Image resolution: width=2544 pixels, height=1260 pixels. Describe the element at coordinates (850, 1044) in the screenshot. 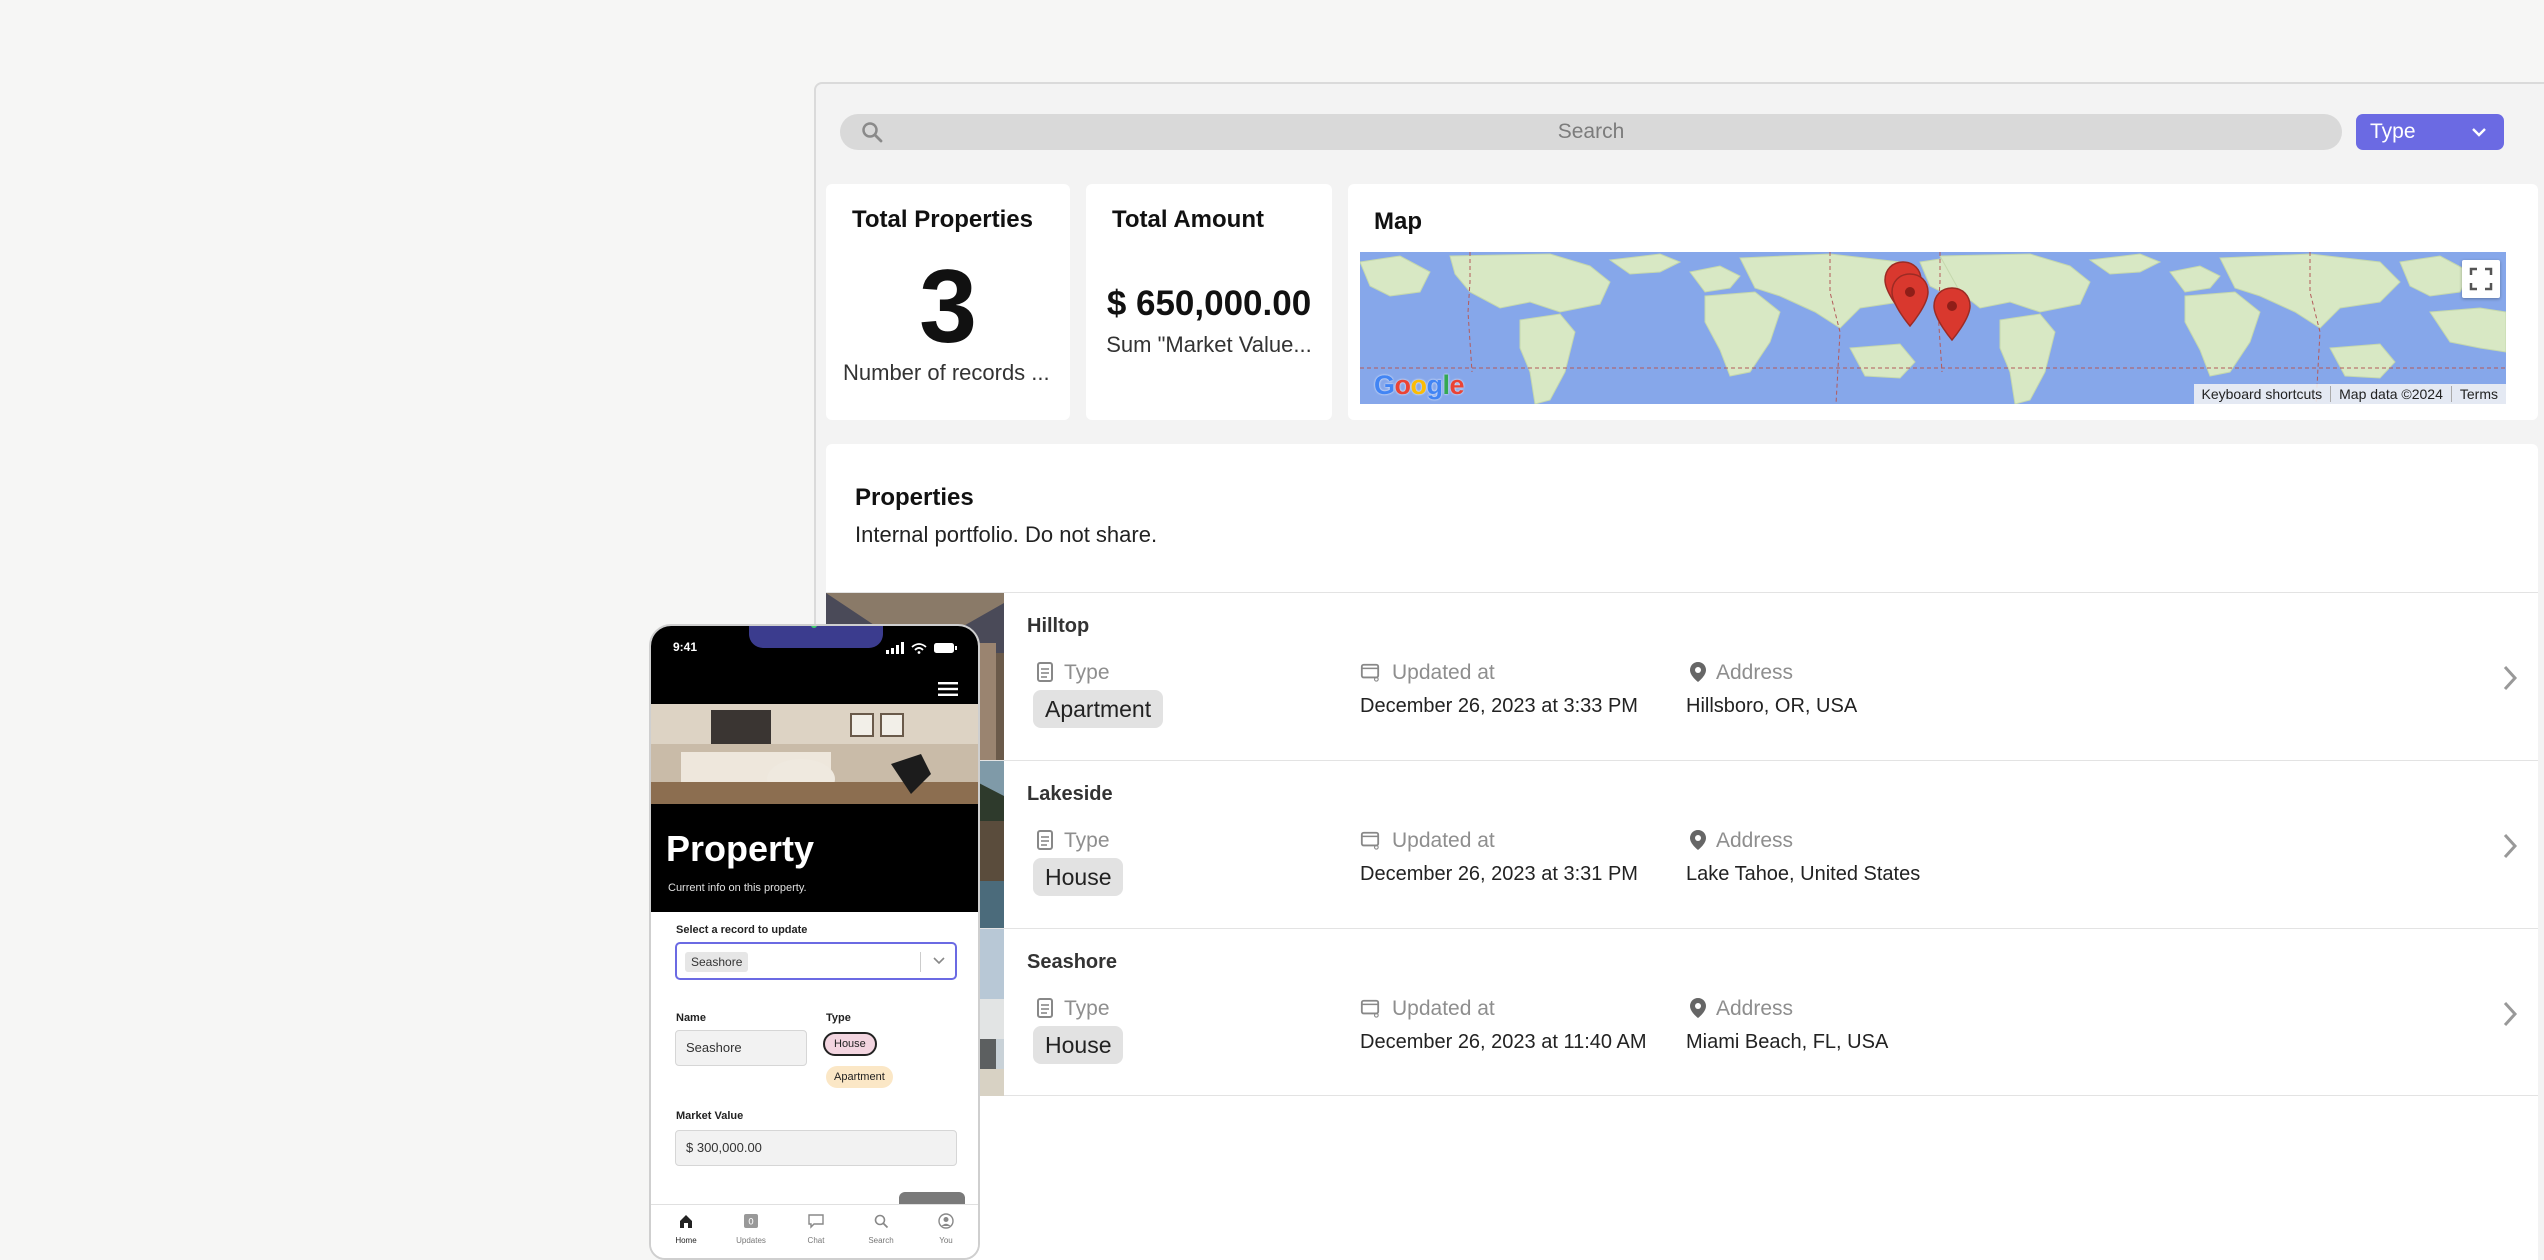

I see `type-option-house: House` at that location.